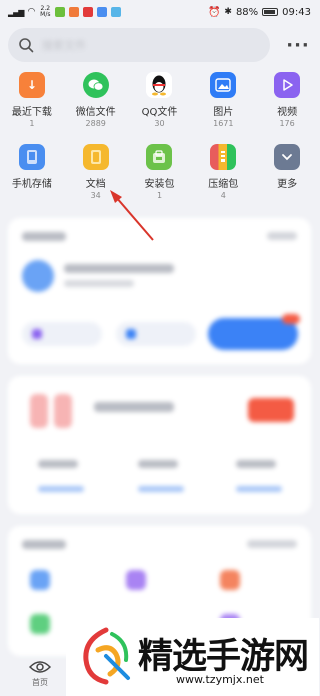 The width and height of the screenshot is (320, 696). Describe the element at coordinates (287, 103) in the screenshot. I see `category-videos: 视频 176` at that location.